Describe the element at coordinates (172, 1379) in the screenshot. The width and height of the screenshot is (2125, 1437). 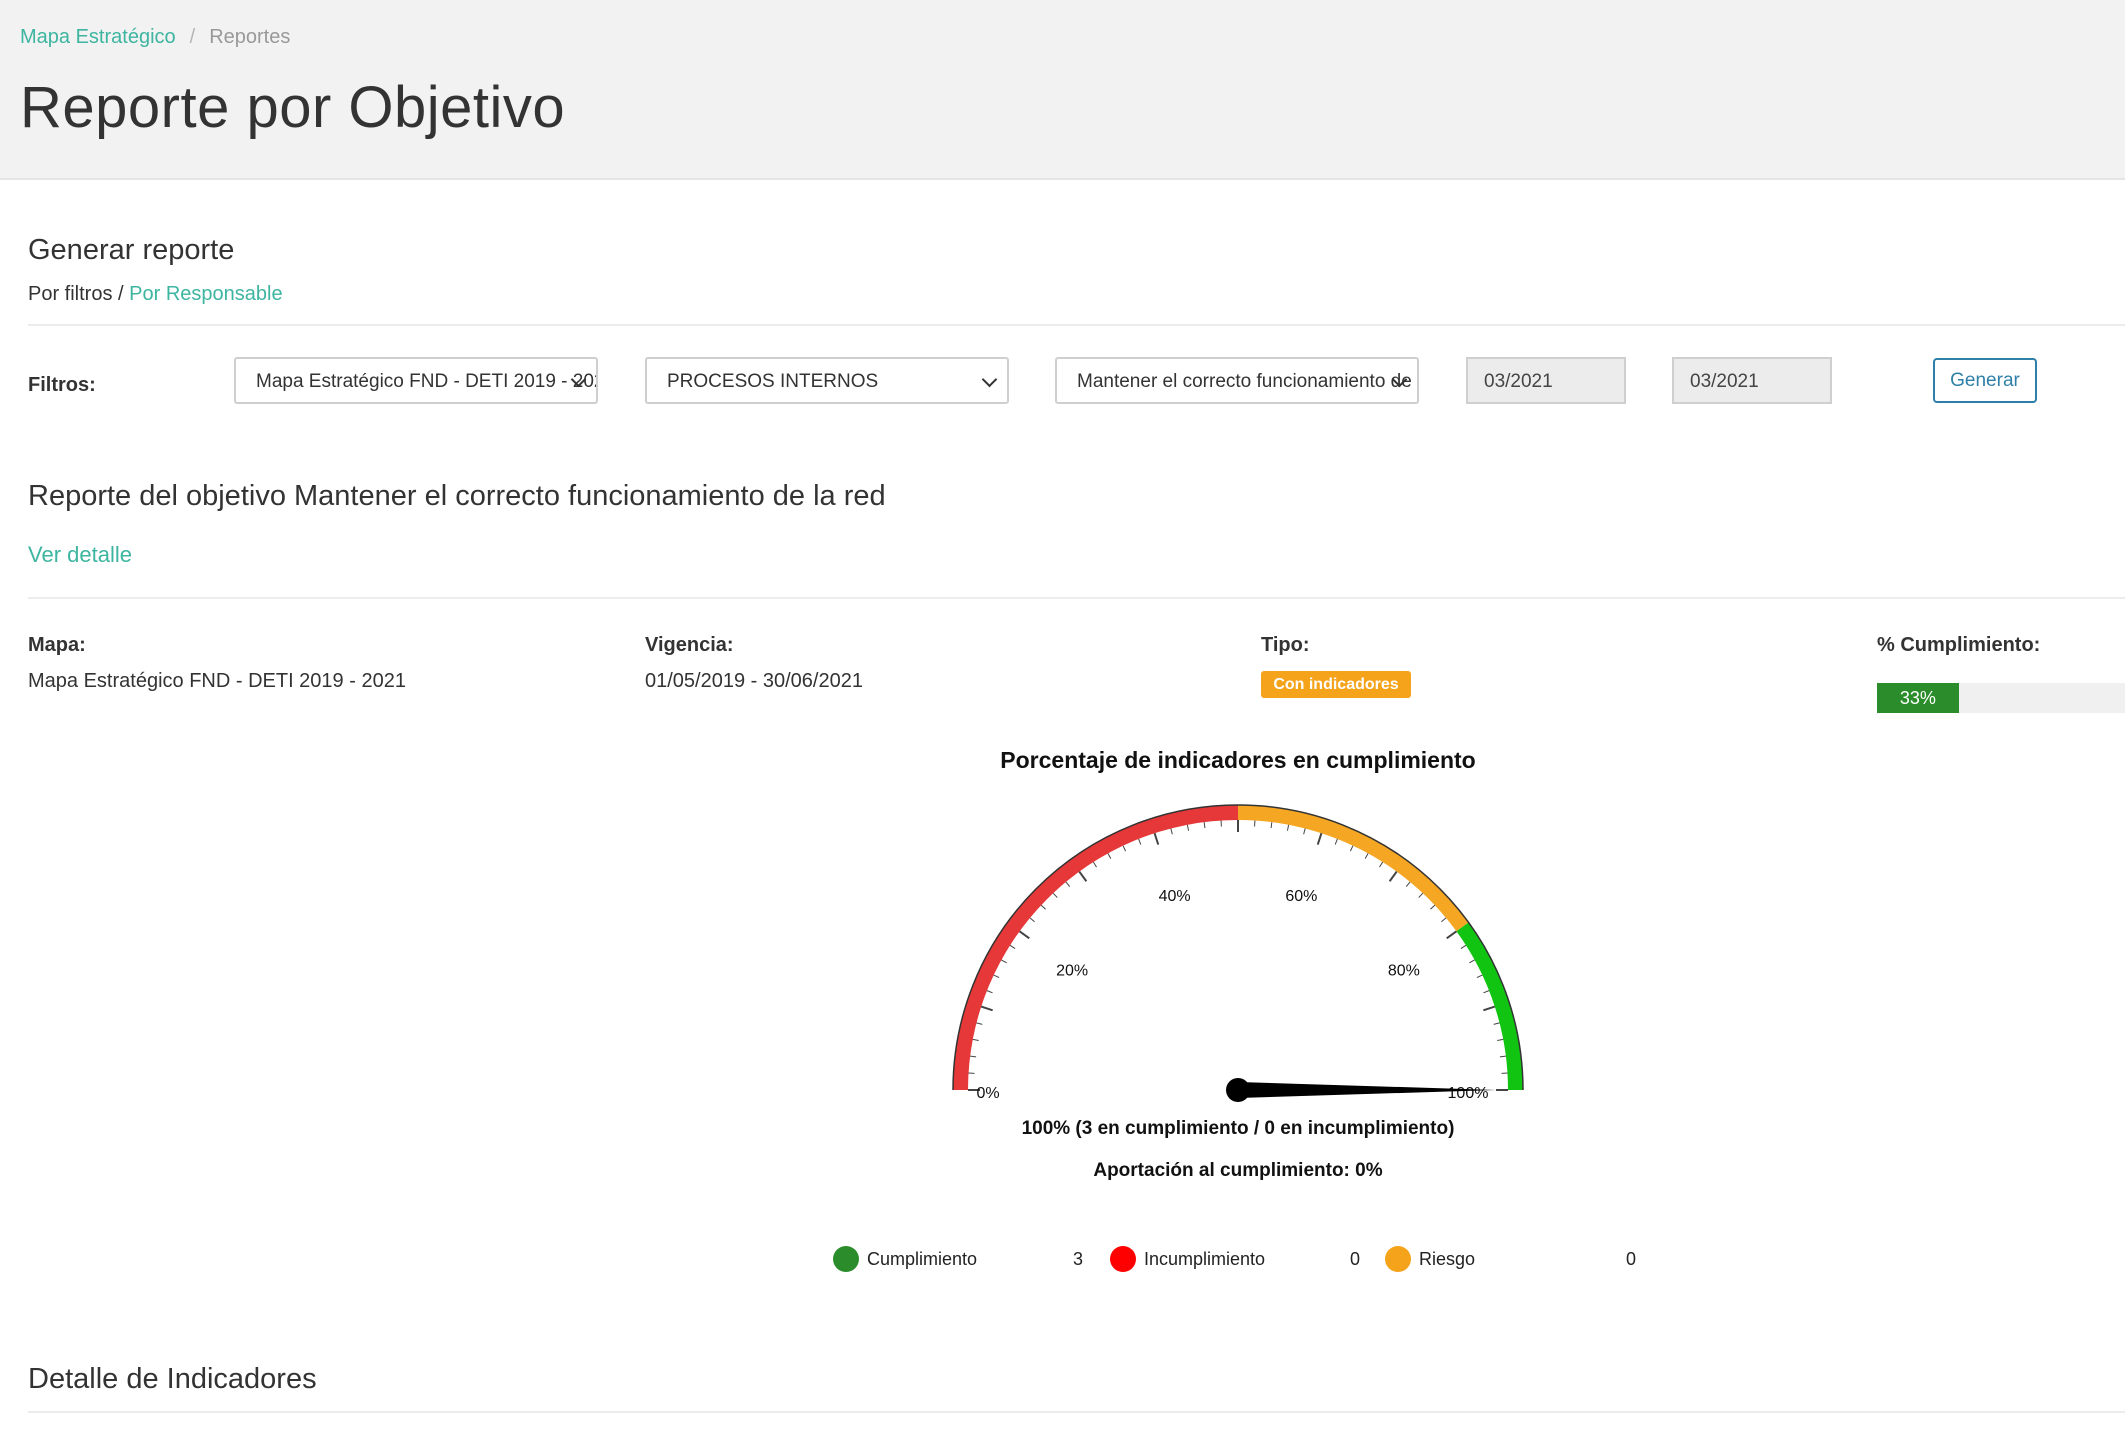
I see `detail-section-title: Detalle de Indicadores` at that location.